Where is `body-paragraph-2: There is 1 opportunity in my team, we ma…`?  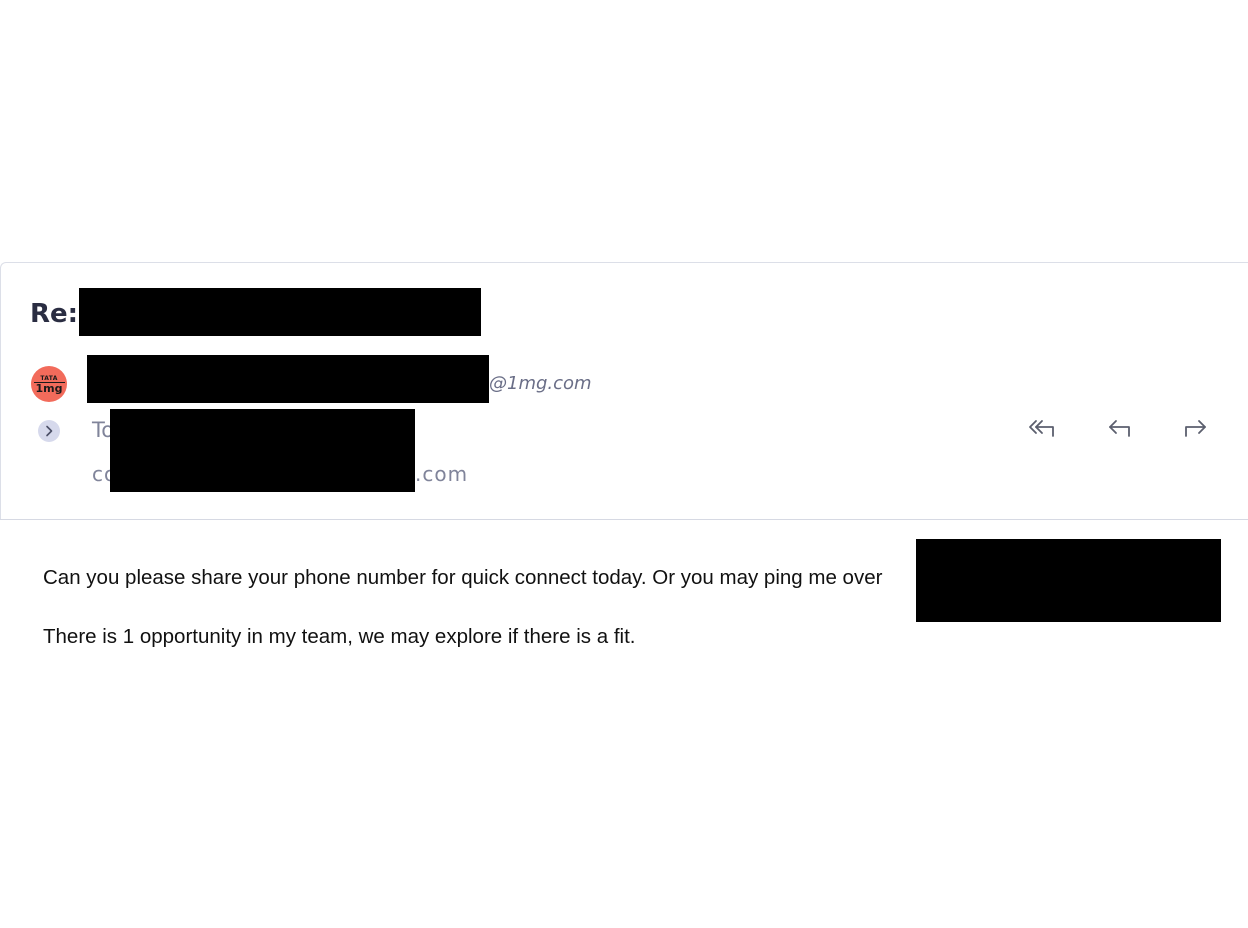
body-paragraph-2: There is 1 opportunity in my team, we ma… is located at coordinates (339, 636).